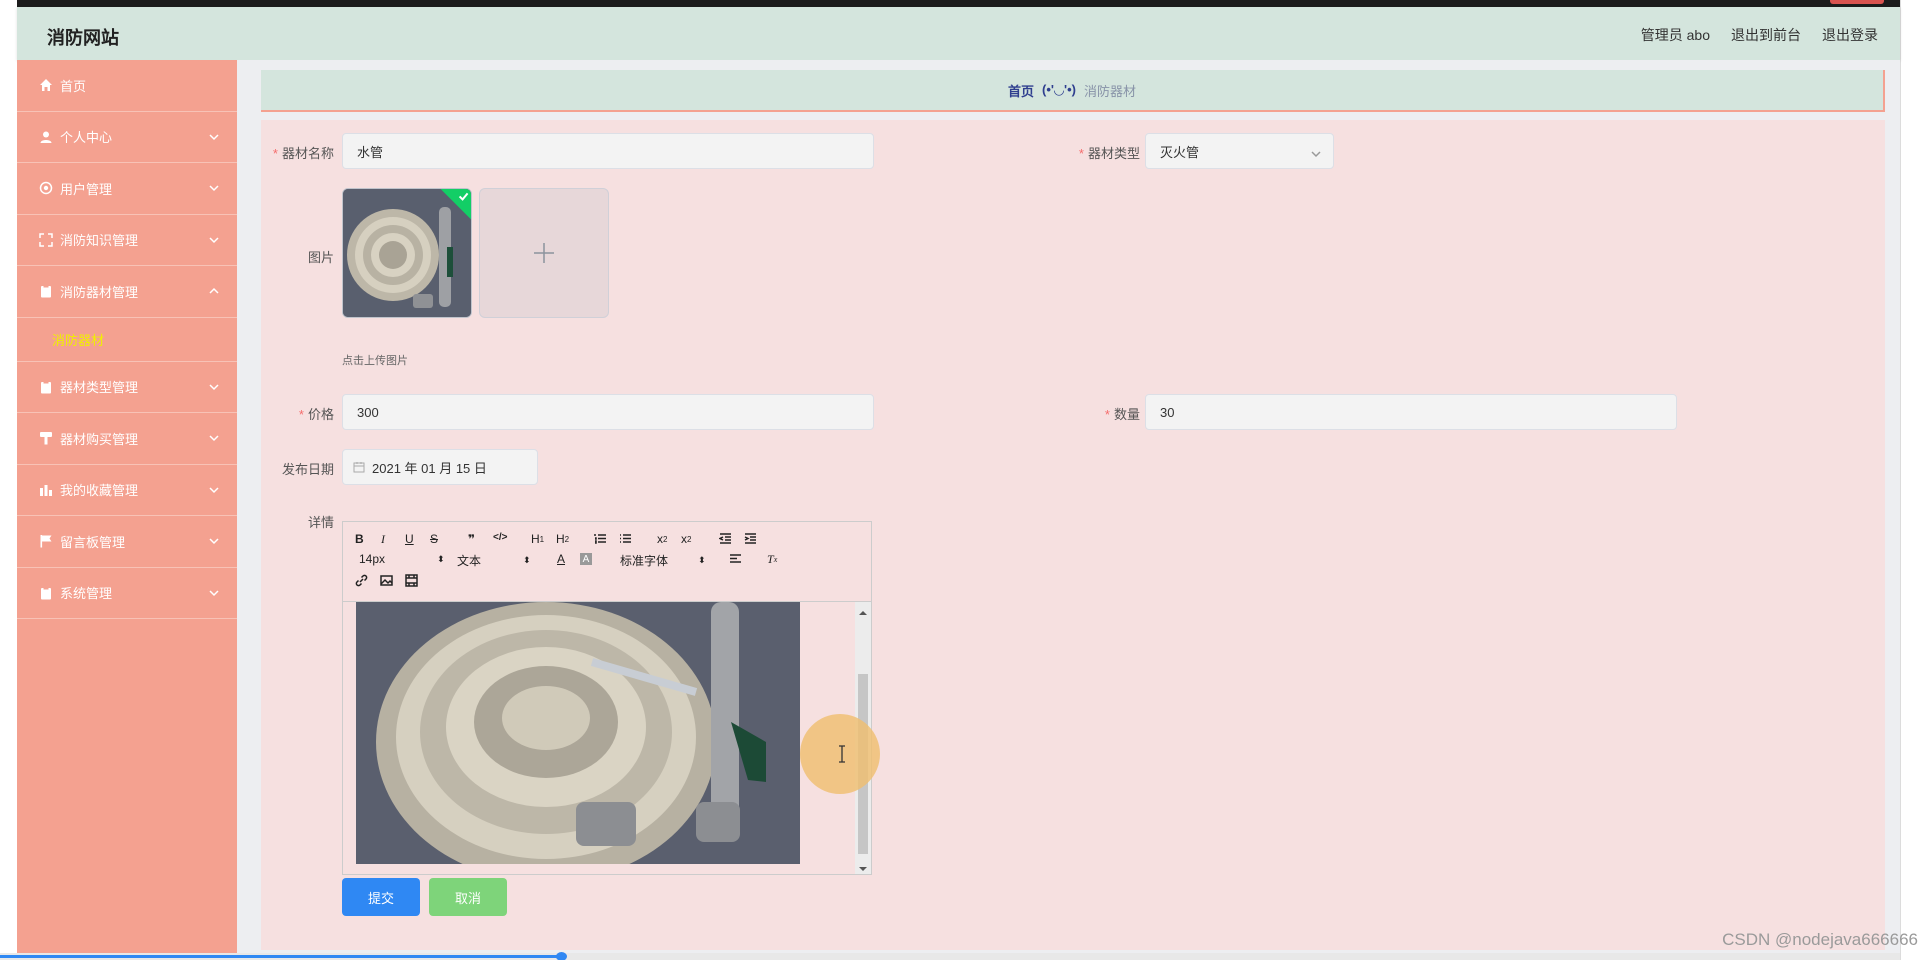 This screenshot has width=1920, height=960. I want to click on sidebar-item-label: 器材购买管理, so click(99, 439).